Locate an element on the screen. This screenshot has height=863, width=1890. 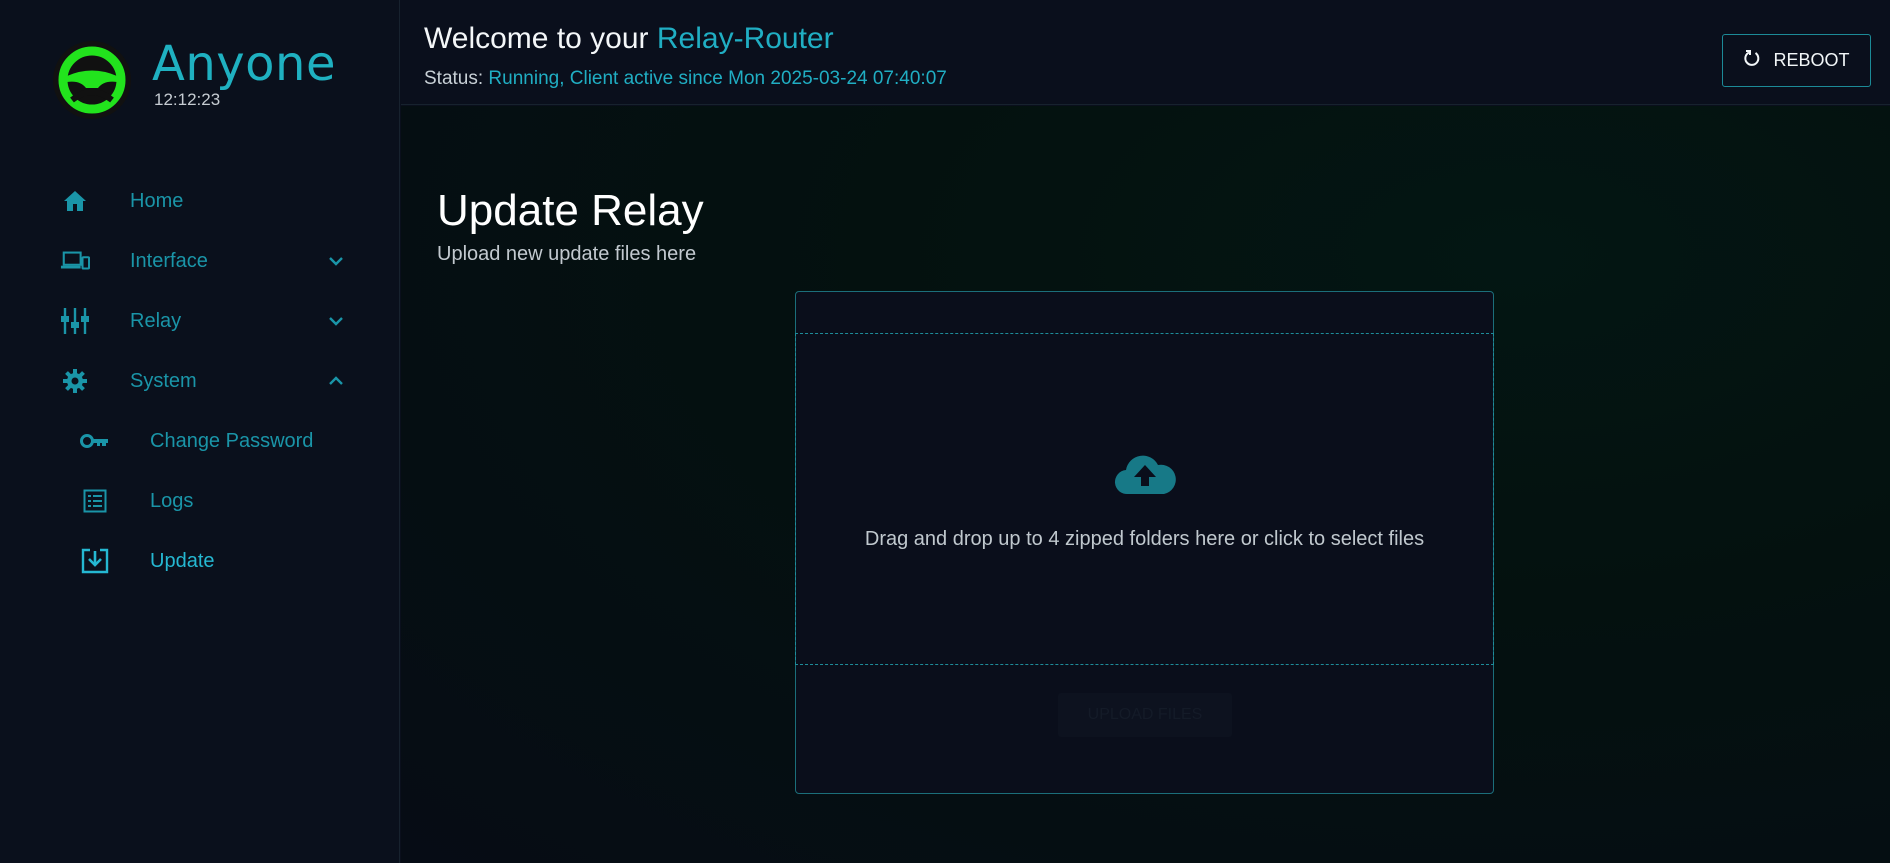
sidebar-item-change-password: Change Password is located at coordinates (200, 441).